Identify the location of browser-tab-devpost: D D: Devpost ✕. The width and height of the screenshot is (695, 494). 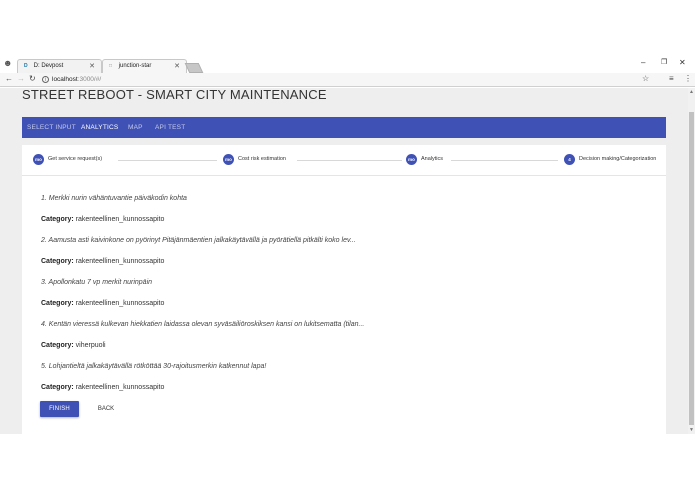
(59, 66).